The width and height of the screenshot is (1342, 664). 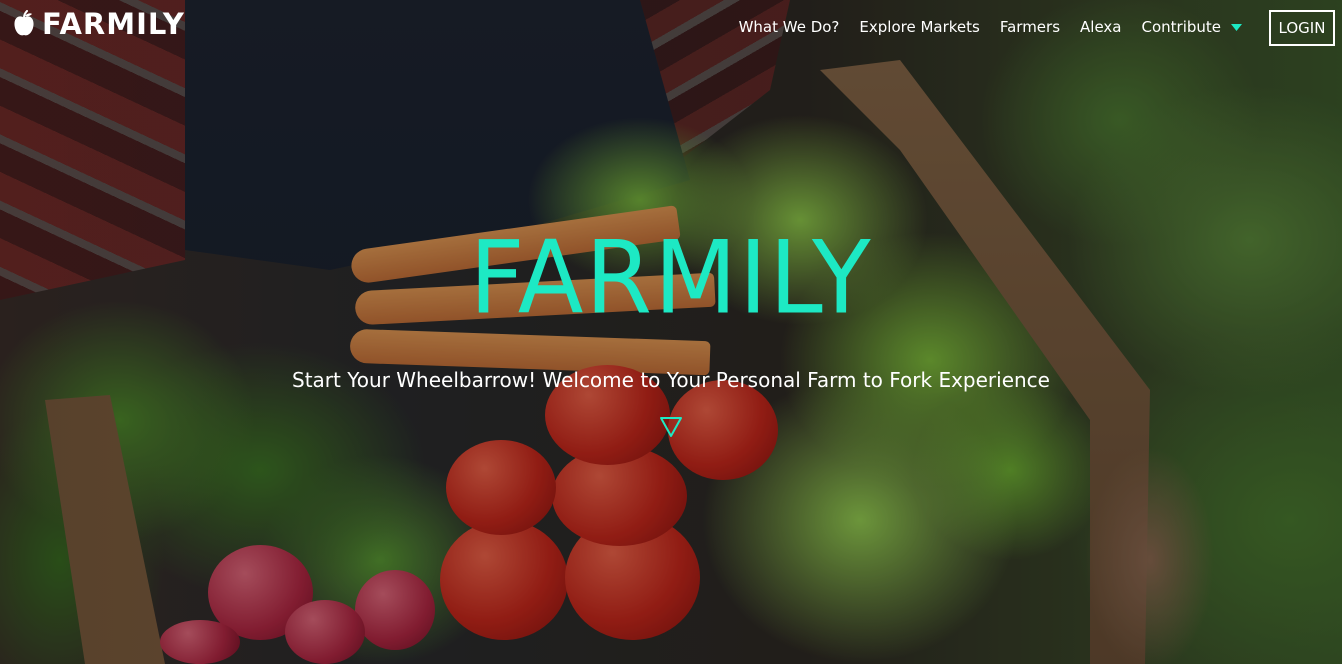 What do you see at coordinates (1236, 27) in the screenshot?
I see `caret-down-icon` at bounding box center [1236, 27].